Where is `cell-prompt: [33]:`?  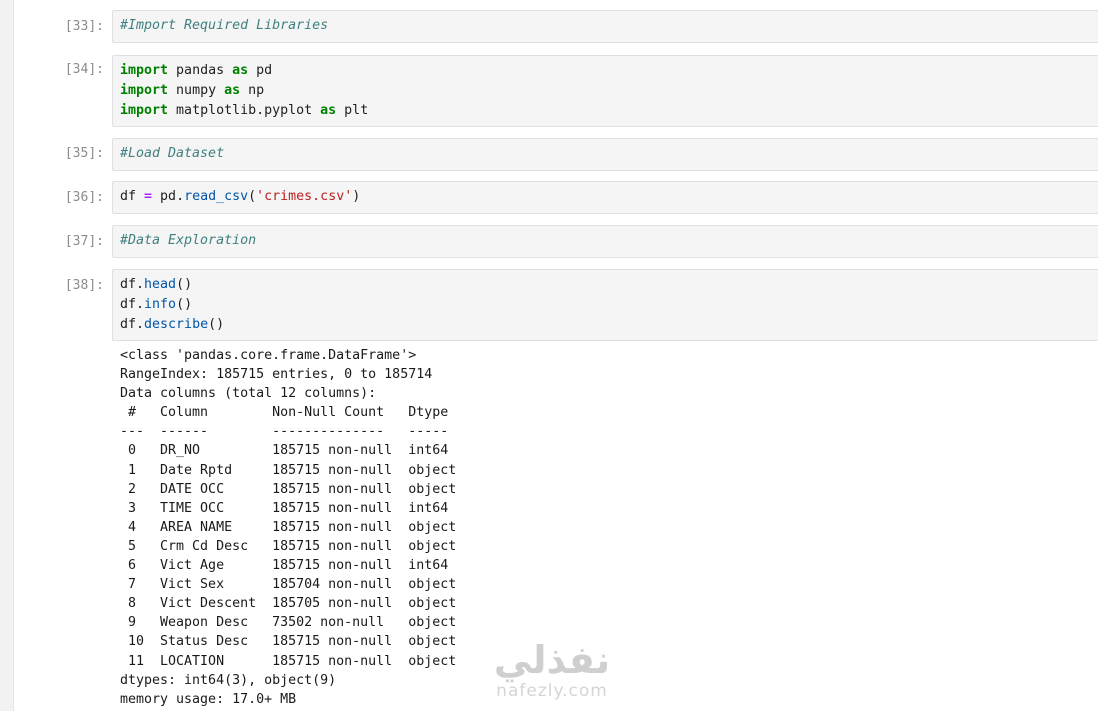 cell-prompt: [33]: is located at coordinates (84, 26).